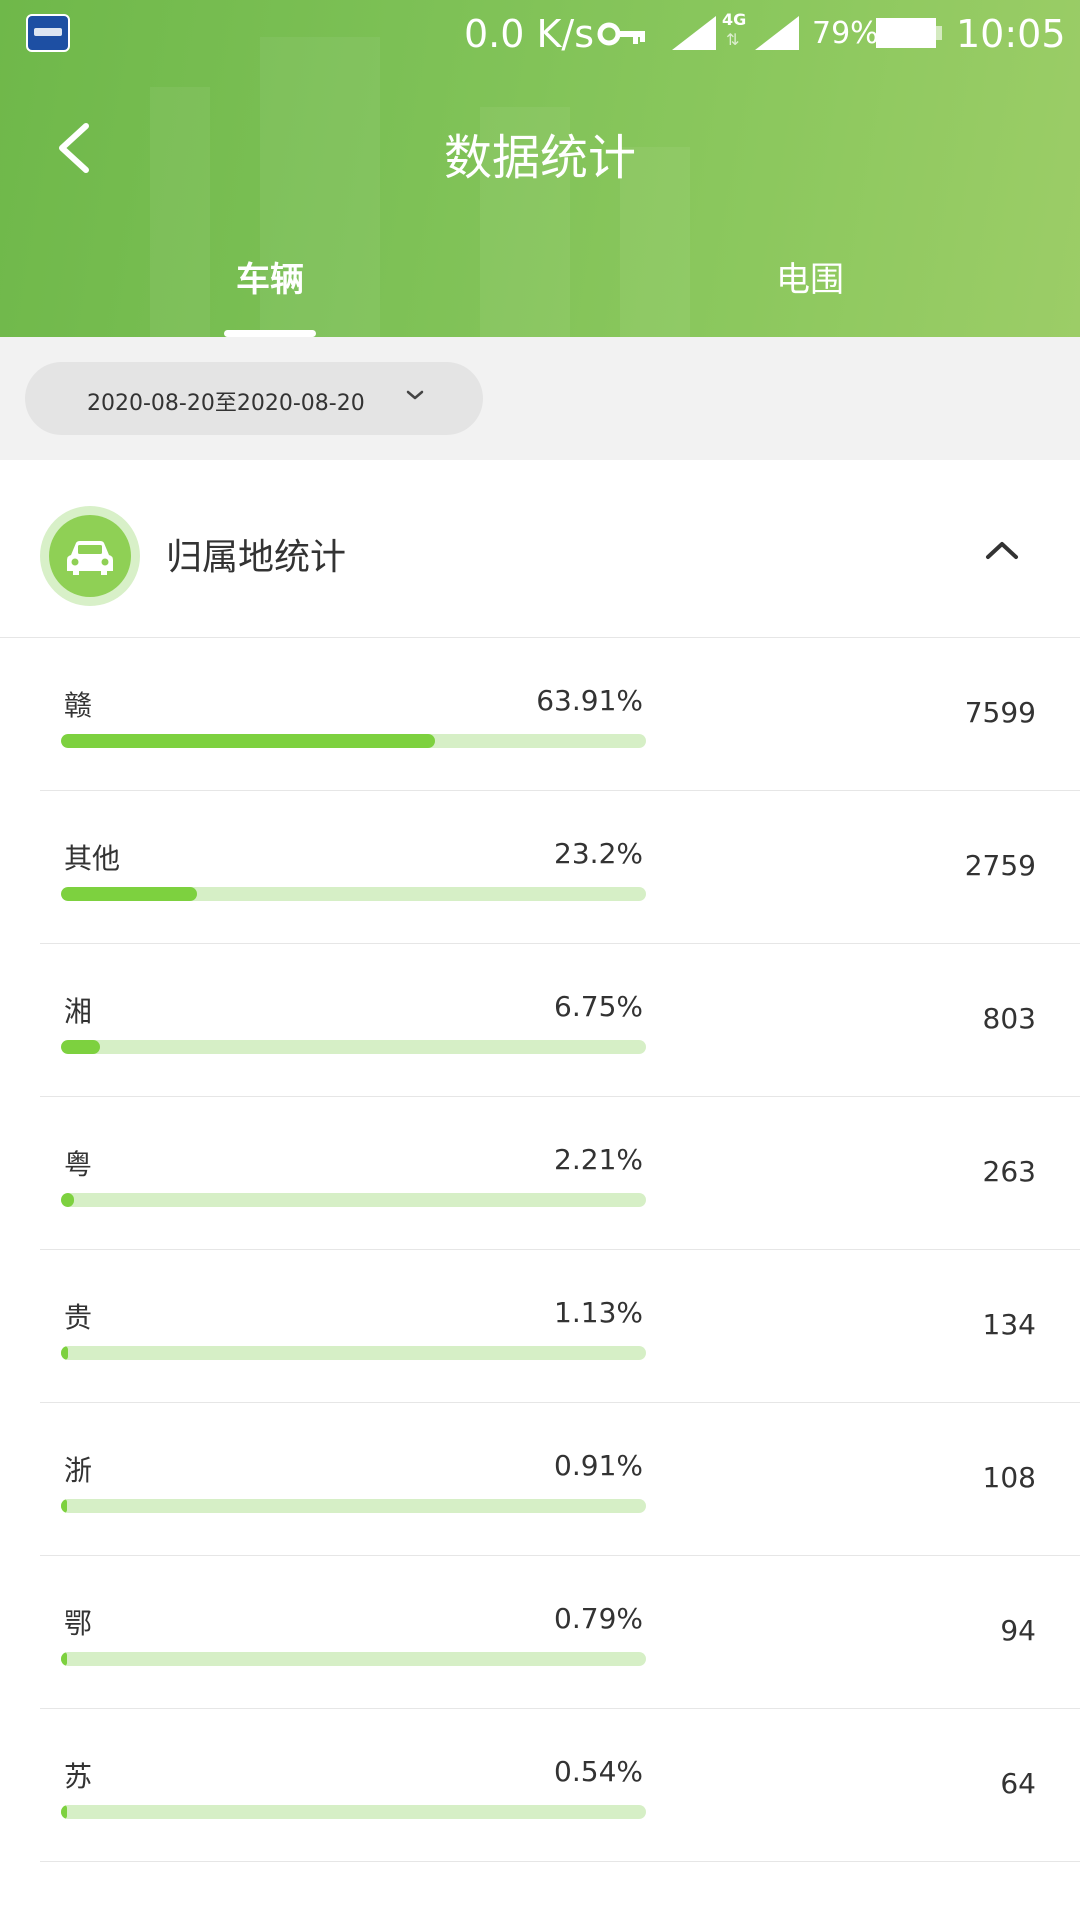  Describe the element at coordinates (78, 1164) in the screenshot. I see `region-label: 粤` at that location.